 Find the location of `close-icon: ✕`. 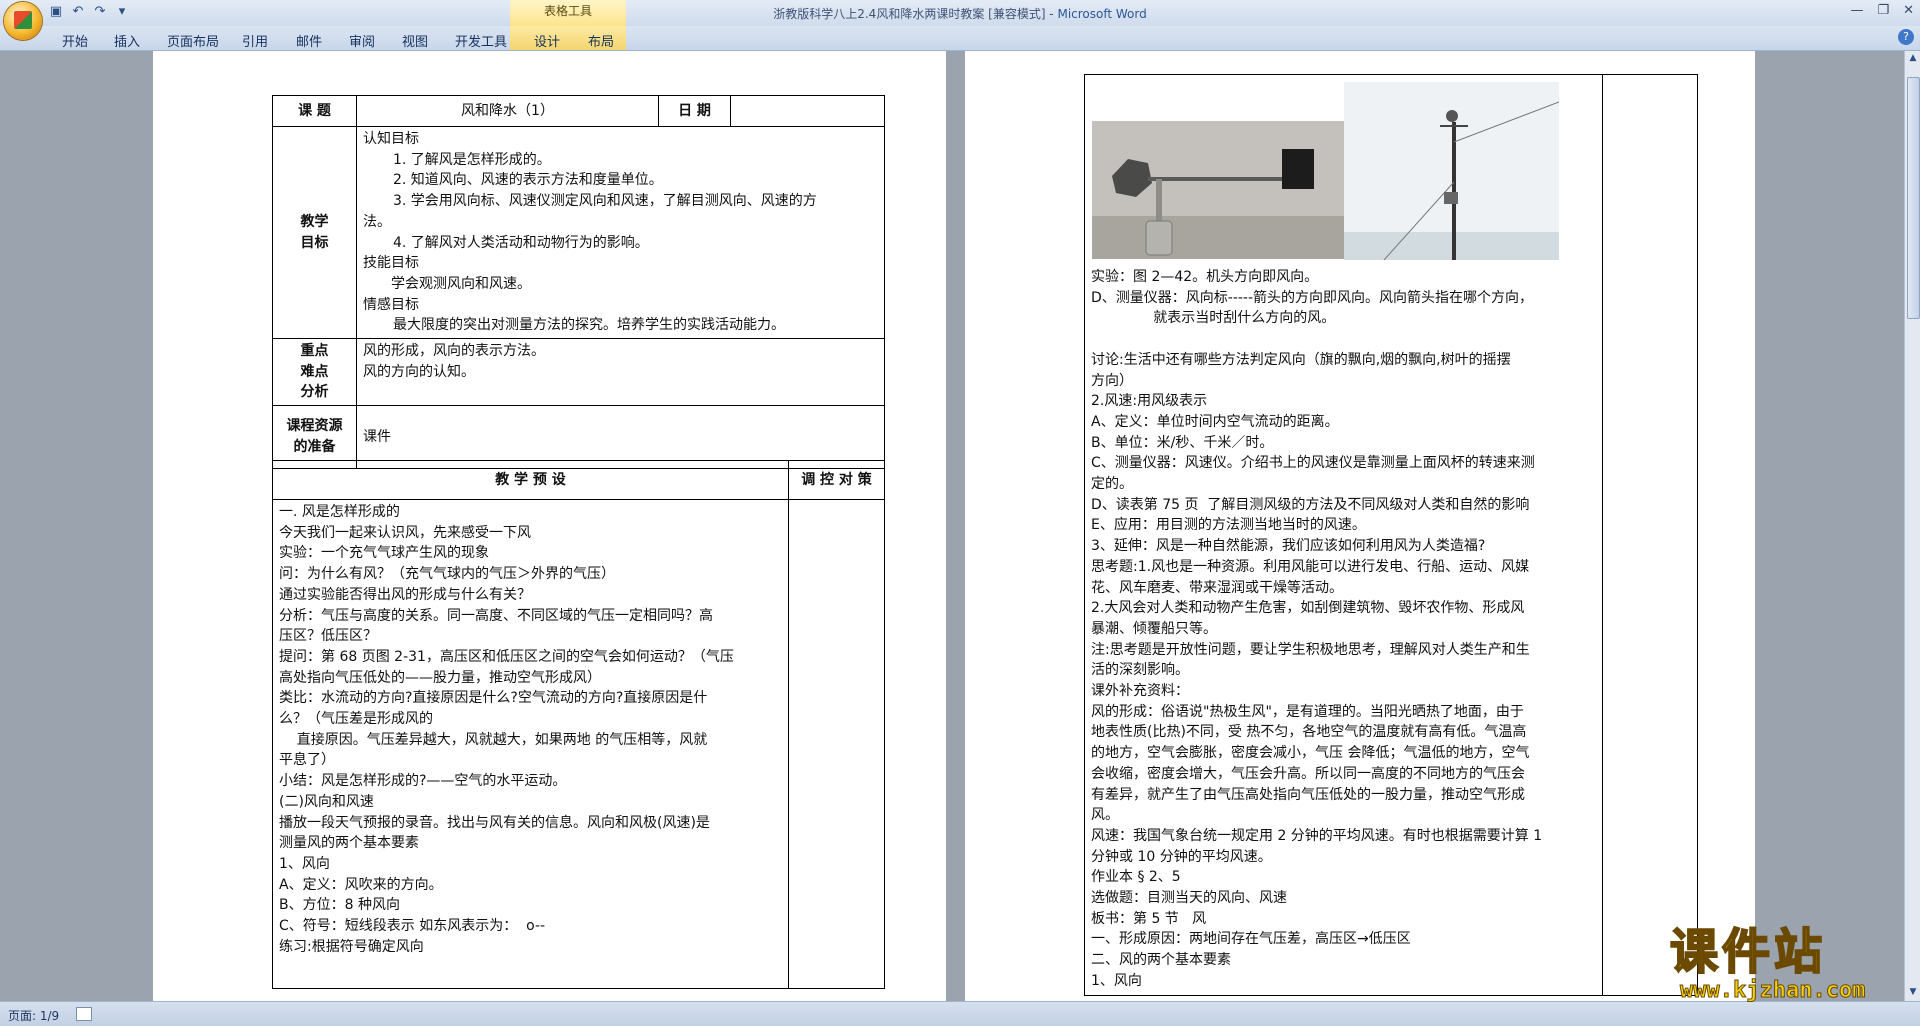

close-icon: ✕ is located at coordinates (1908, 10).